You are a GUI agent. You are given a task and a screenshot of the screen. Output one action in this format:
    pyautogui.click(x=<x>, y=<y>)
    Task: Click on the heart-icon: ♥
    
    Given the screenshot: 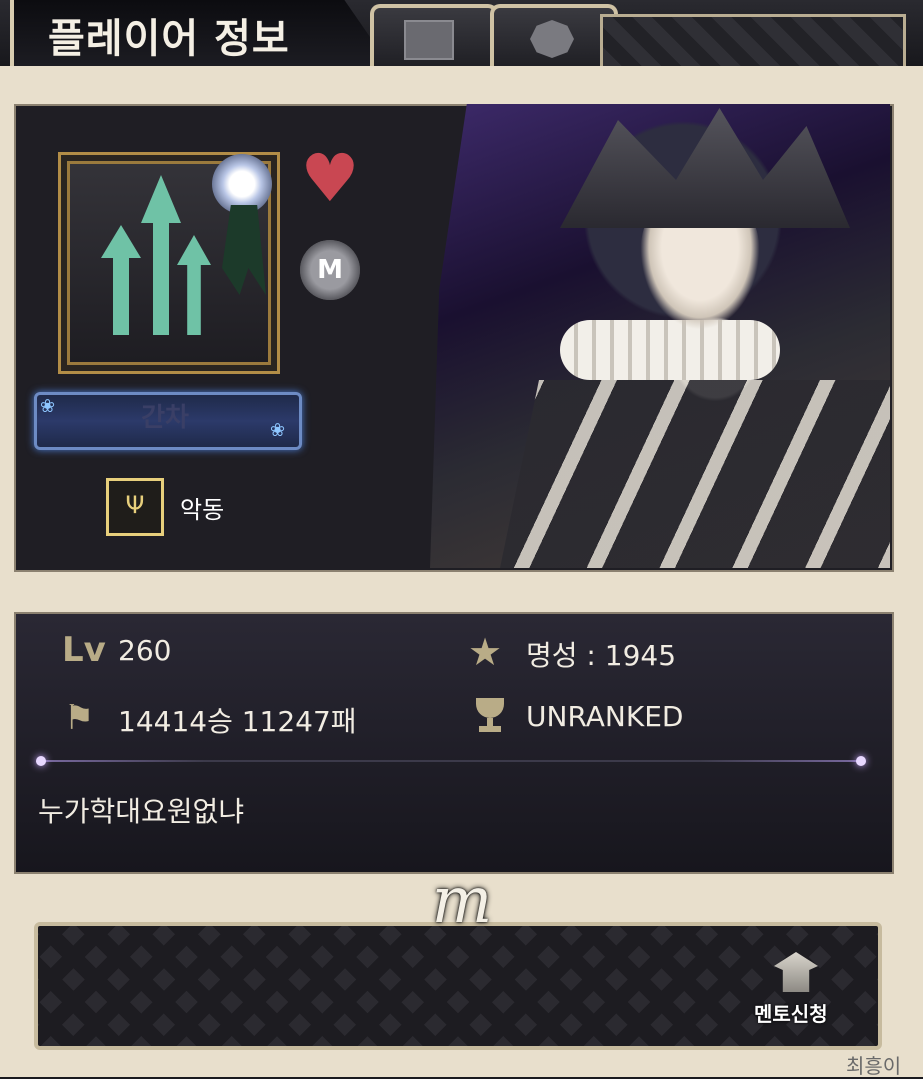 What is the action you would take?
    pyautogui.click(x=330, y=179)
    